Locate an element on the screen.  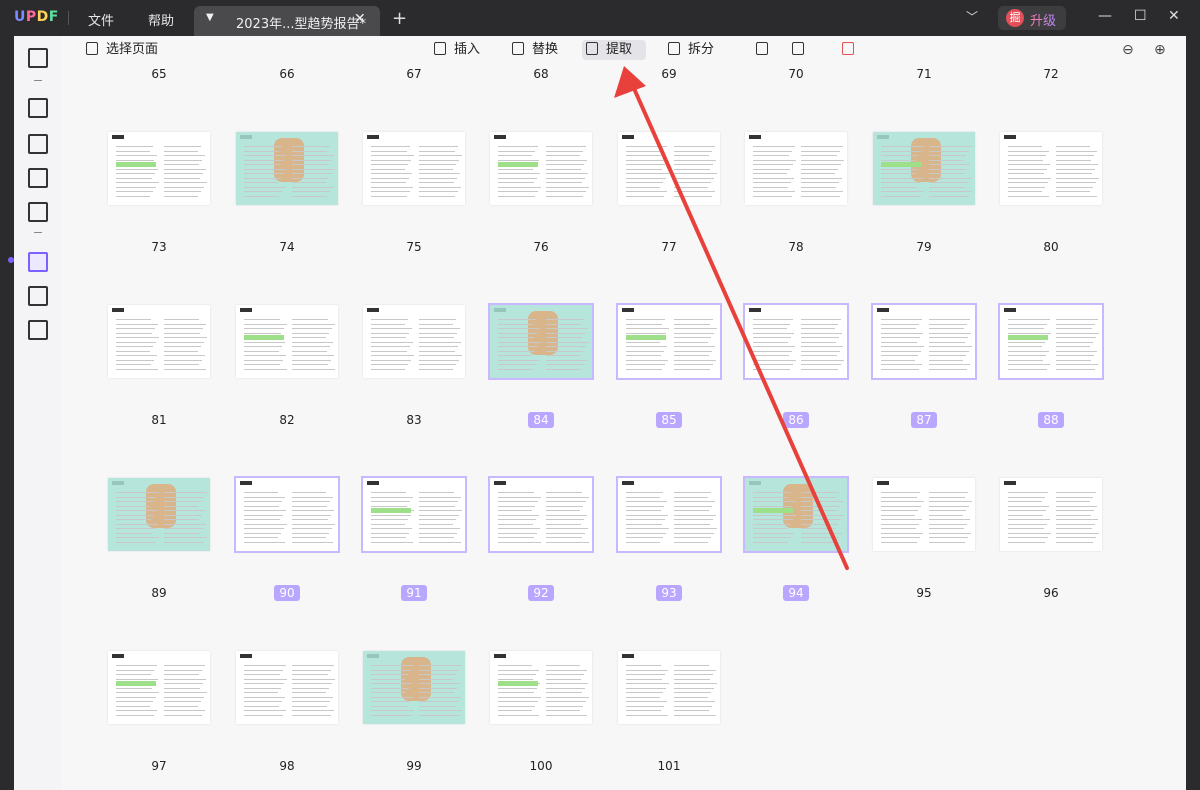
tab-close-icon: ✕ is located at coordinates (360, 19).